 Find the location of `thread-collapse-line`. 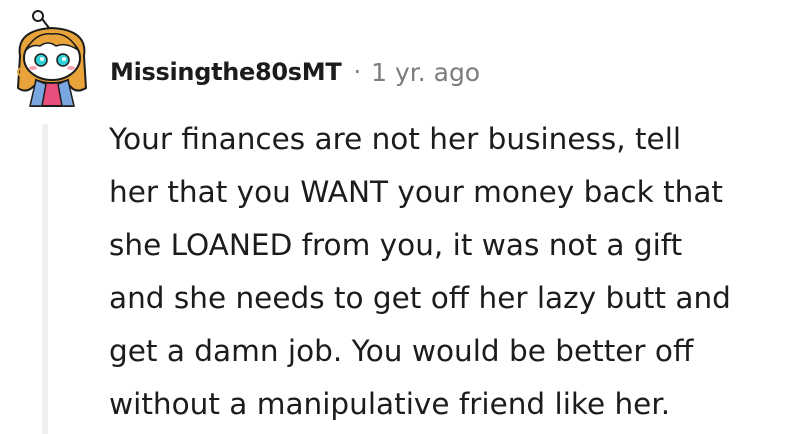

thread-collapse-line is located at coordinates (45, 279).